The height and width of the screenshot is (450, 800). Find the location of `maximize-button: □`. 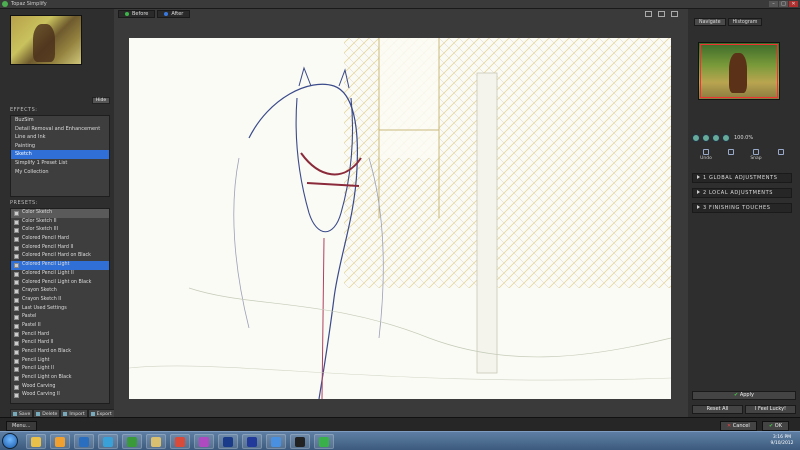

maximize-button: □ is located at coordinates (783, 4).